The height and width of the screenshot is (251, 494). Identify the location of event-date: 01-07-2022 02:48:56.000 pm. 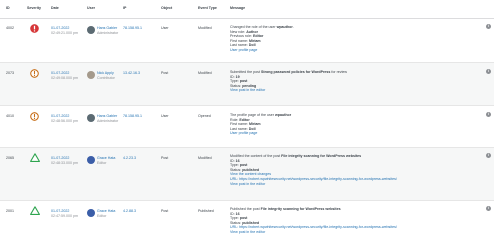
(64, 118).